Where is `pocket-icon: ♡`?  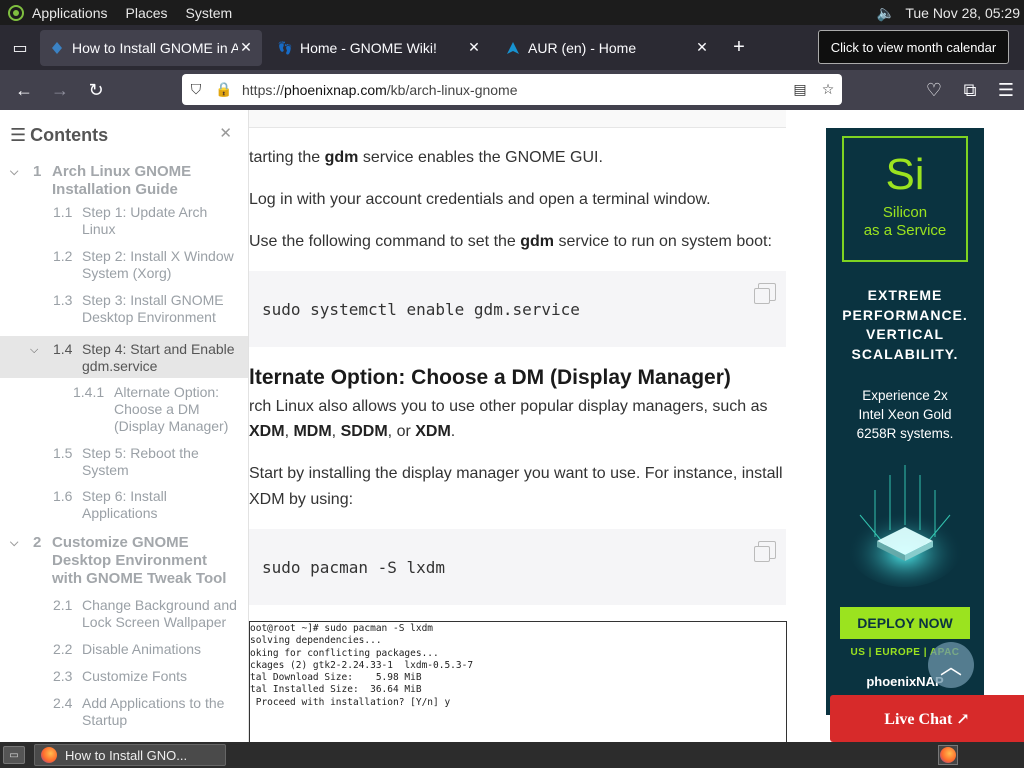 pocket-icon: ♡ is located at coordinates (934, 90).